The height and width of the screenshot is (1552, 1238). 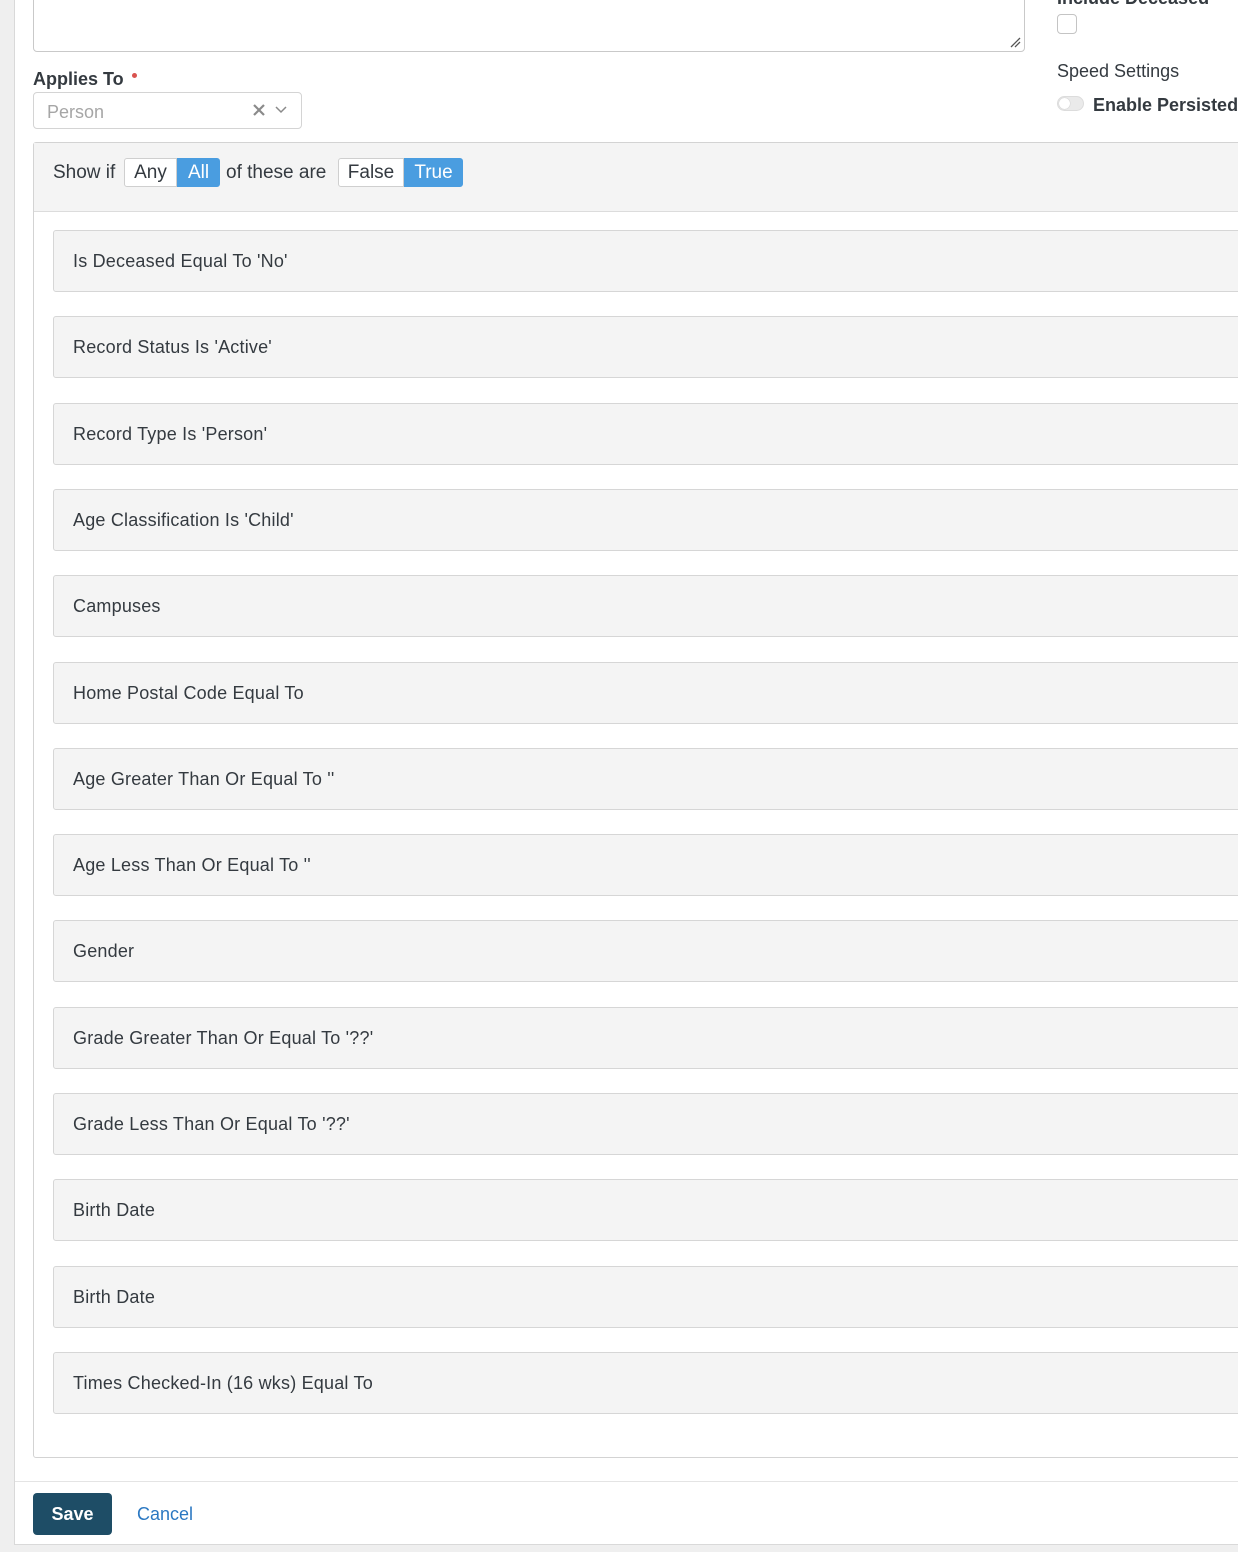 What do you see at coordinates (645, 606) in the screenshot?
I see `filter-rule-row: Campuses` at bounding box center [645, 606].